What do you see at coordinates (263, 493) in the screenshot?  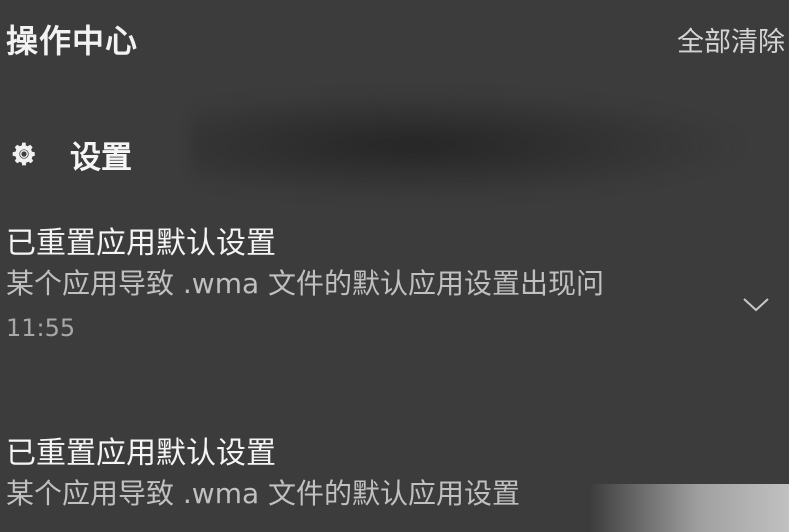 I see `notification-body: 某个应用导致 .wma 文件的默认应用设置` at bounding box center [263, 493].